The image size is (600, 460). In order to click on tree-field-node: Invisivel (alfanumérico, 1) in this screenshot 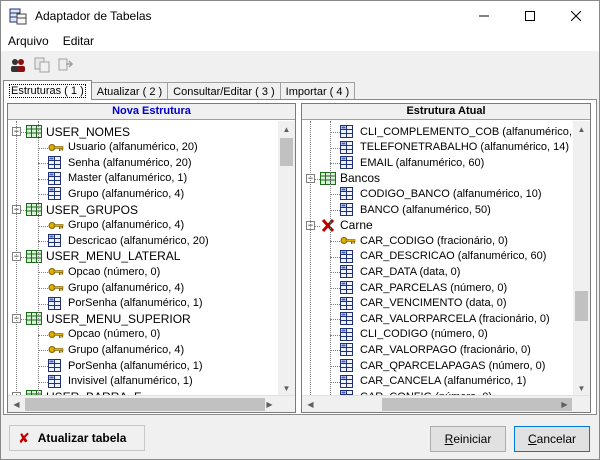, I will do `click(120, 381)`.